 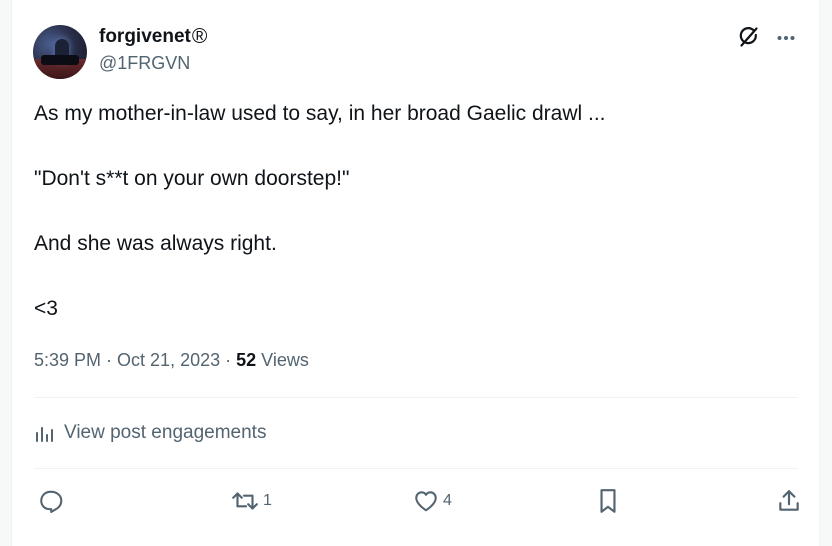 I want to click on bookmark-button, so click(x=608, y=501).